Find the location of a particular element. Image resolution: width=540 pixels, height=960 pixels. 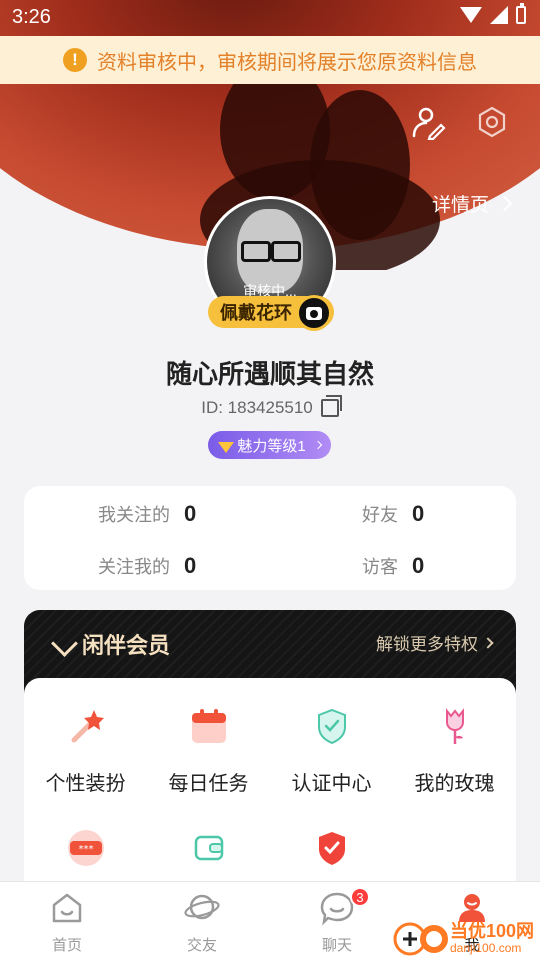

wallet-icon is located at coordinates (208, 848).